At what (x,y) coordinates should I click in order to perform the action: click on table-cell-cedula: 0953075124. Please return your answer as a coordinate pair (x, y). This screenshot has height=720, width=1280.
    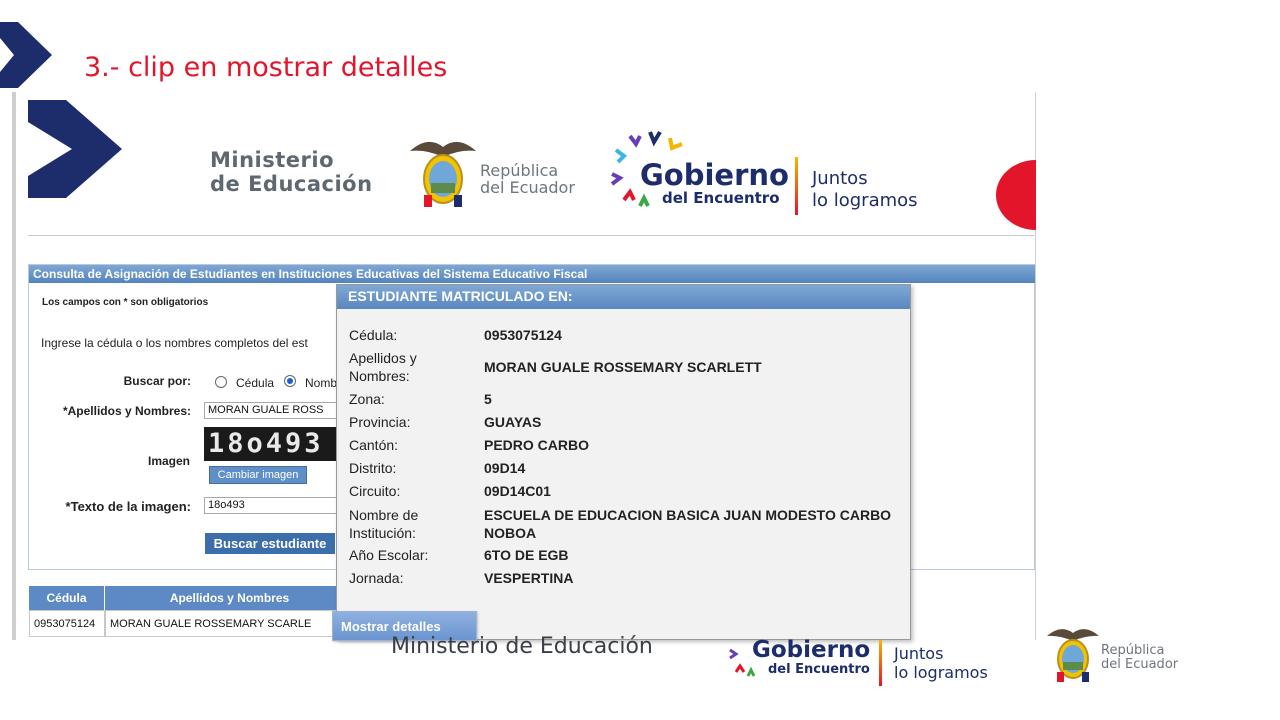
    Looking at the image, I should click on (67, 623).